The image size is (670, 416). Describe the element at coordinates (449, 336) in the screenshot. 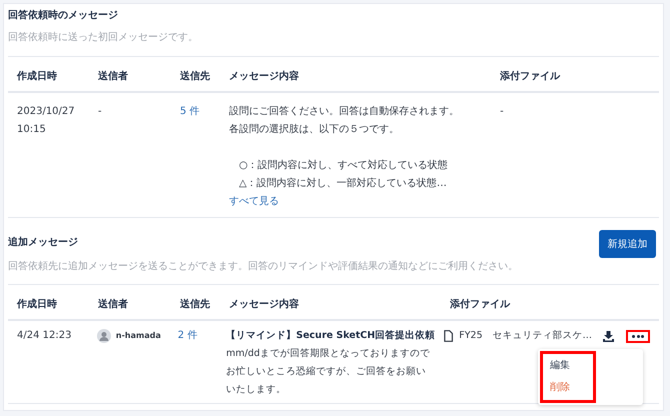

I see `document-icon` at that location.